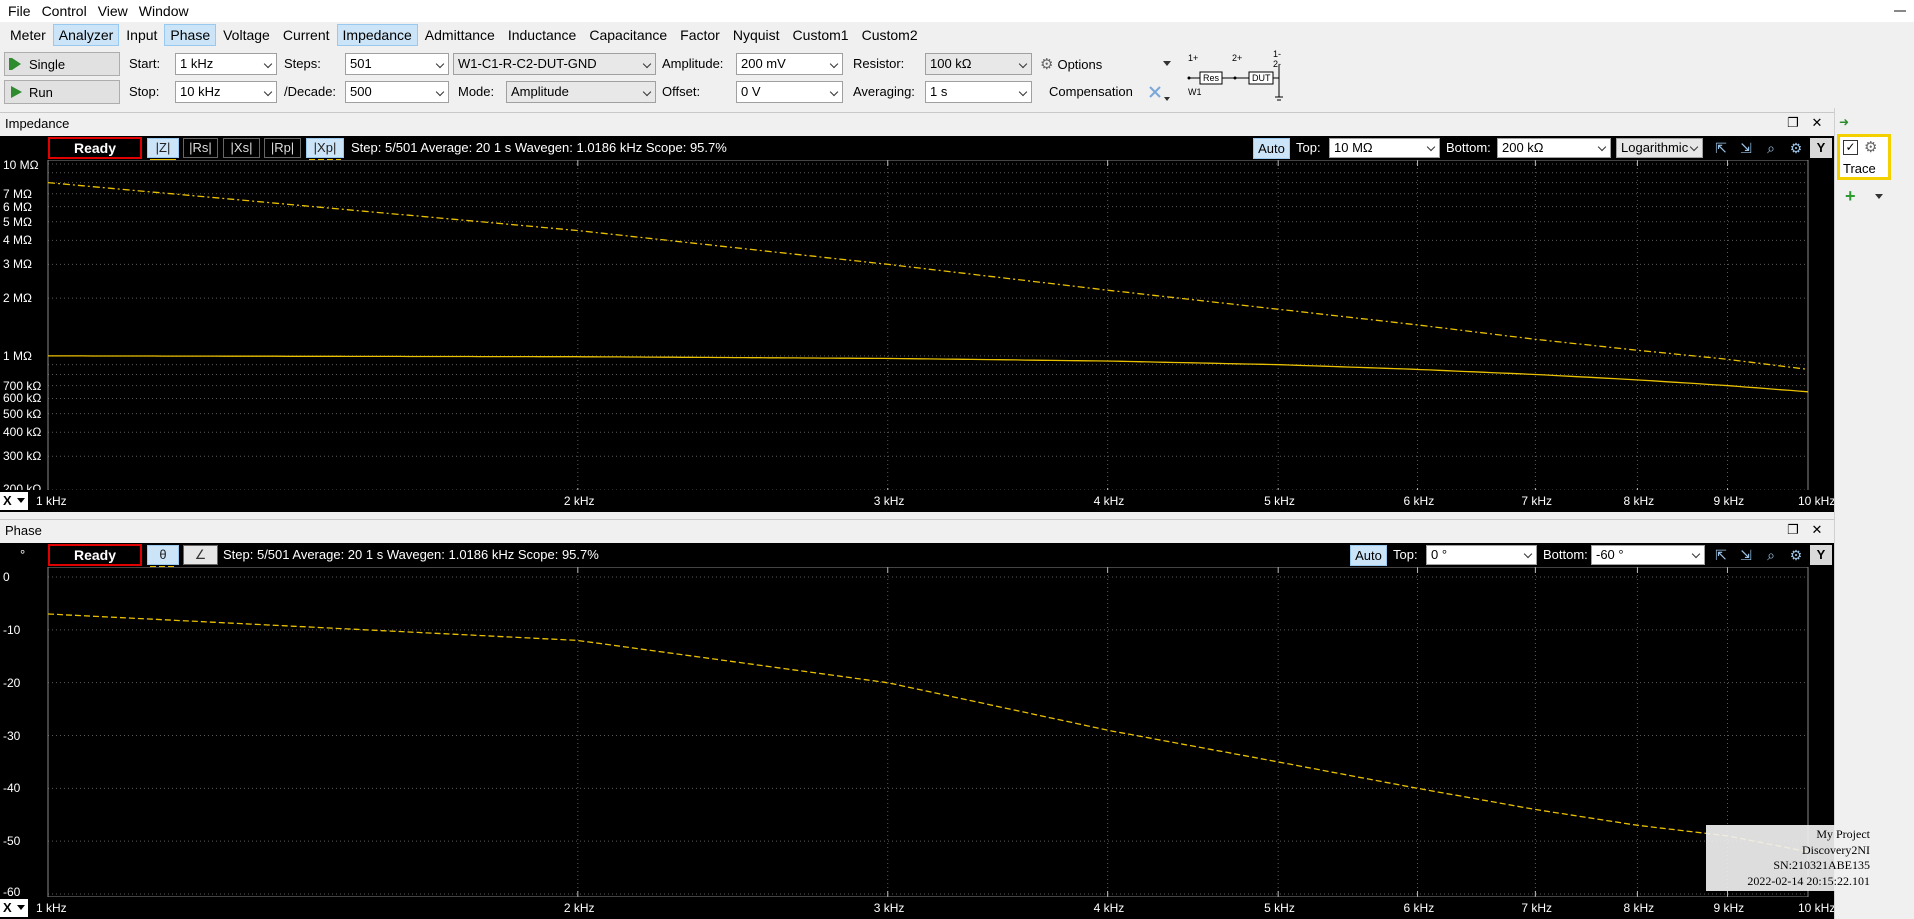  Describe the element at coordinates (1107, 64) in the screenshot. I see `options-button: ⚙ Options` at that location.